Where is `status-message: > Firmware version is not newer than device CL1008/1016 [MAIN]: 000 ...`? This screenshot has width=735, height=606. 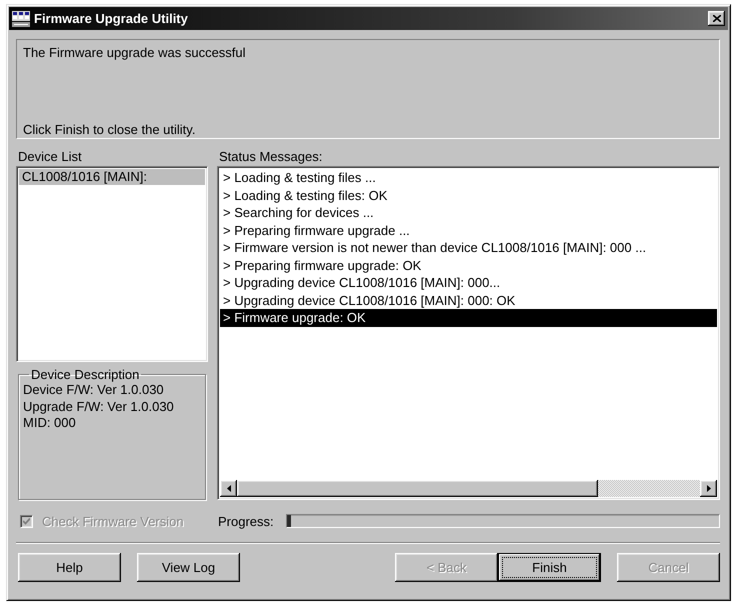 status-message: > Firmware version is not newer than device CL1008/1016 [MAIN]: 000 ... is located at coordinates (468, 247).